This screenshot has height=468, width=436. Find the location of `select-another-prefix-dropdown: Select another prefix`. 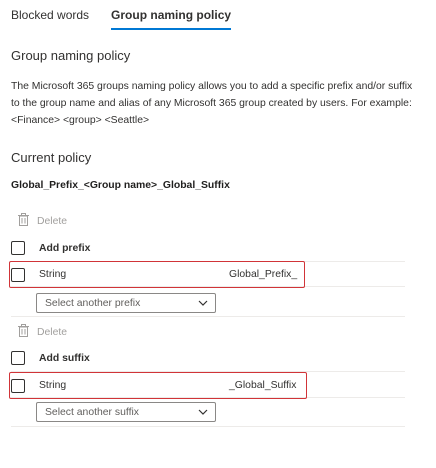

select-another-prefix-dropdown: Select another prefix is located at coordinates (126, 303).